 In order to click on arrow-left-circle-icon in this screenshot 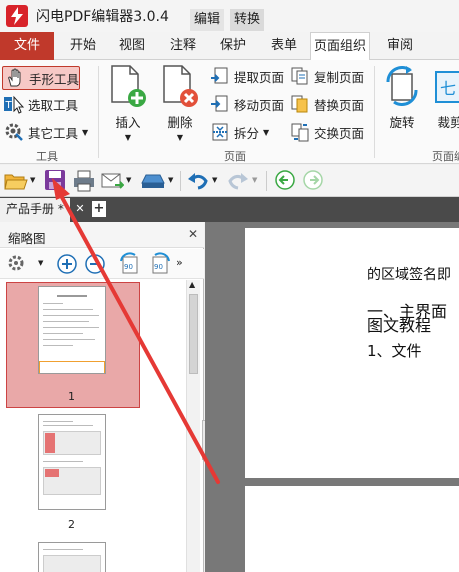, I will do `click(285, 180)`.